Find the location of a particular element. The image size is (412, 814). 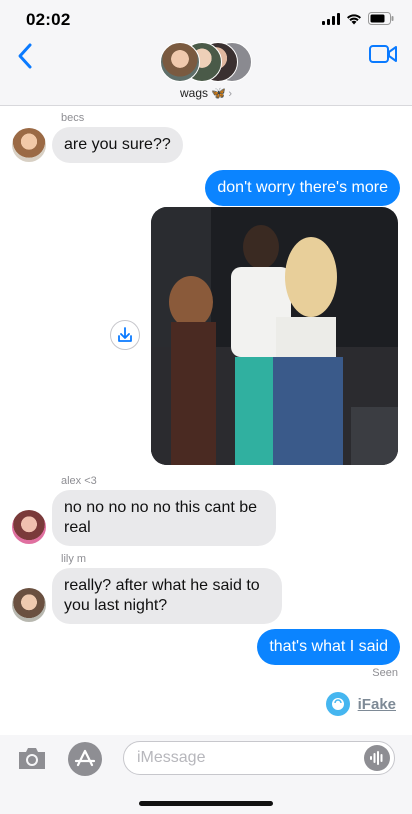

signal-icon is located at coordinates (331, 18).